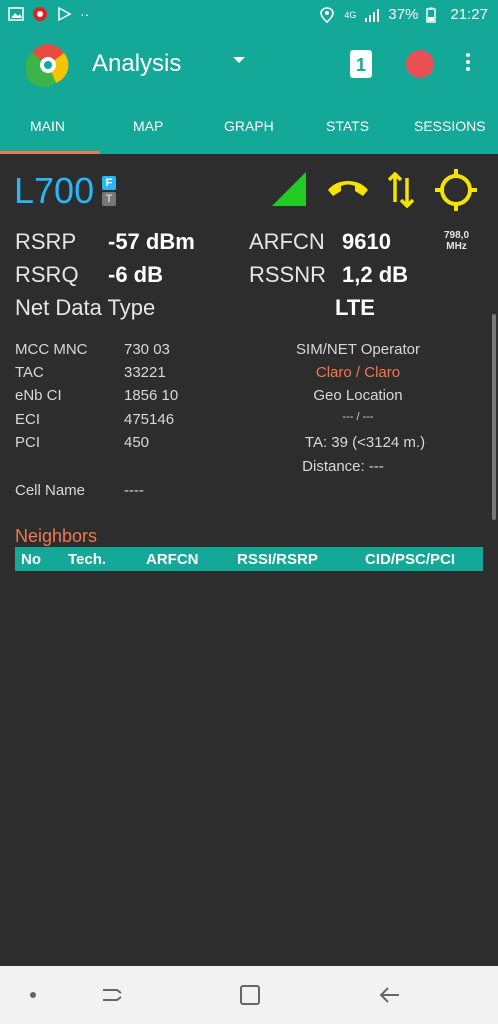  Describe the element at coordinates (358, 417) in the screenshot. I see `geo-location-value: --- / ---` at that location.